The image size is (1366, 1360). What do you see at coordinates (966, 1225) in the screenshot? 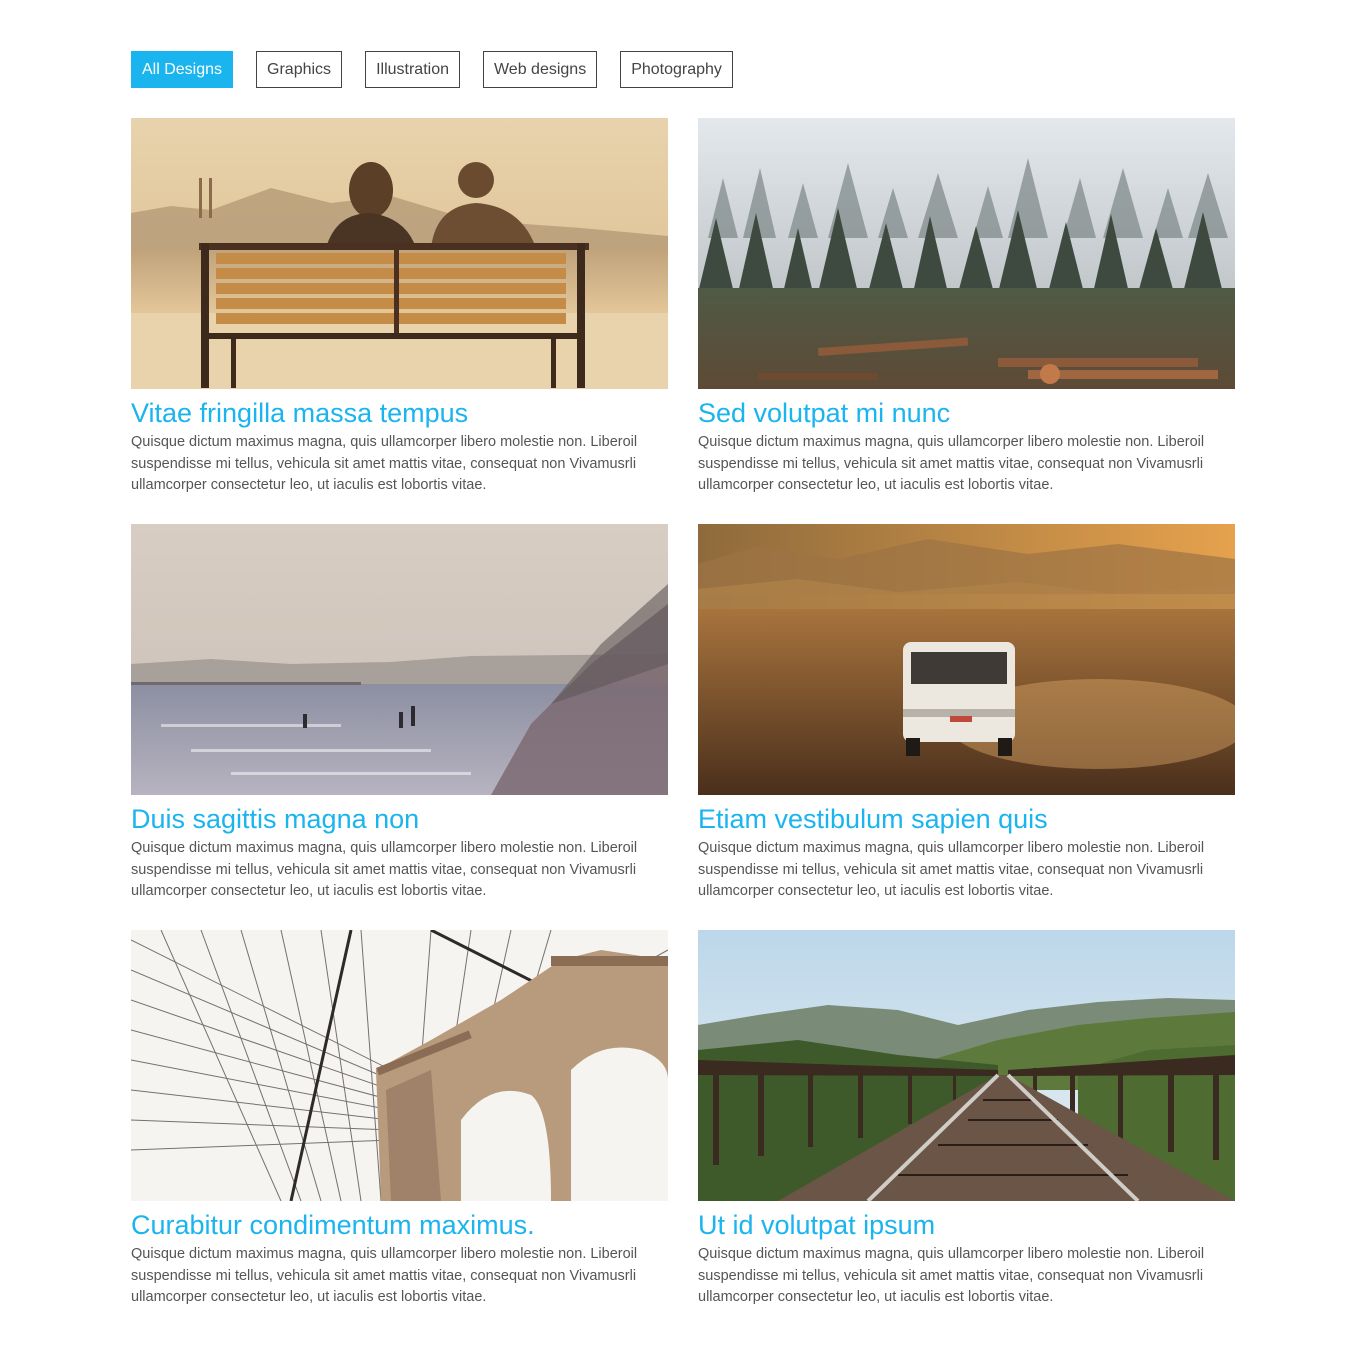
I see `card-title: Ut id volutpat ipsum` at bounding box center [966, 1225].